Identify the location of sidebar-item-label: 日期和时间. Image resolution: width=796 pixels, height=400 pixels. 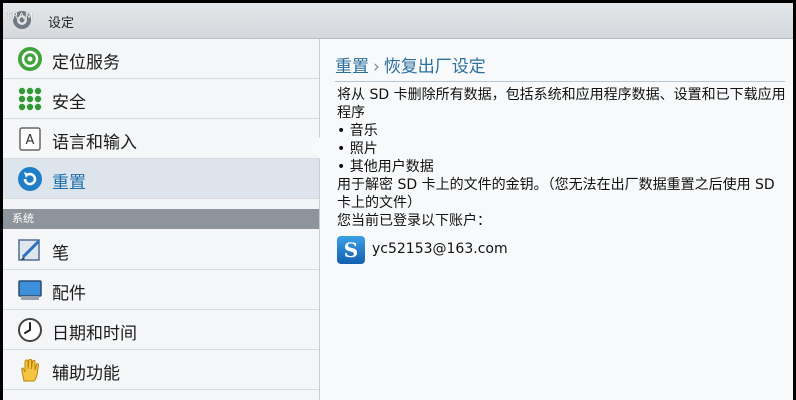
(94, 334).